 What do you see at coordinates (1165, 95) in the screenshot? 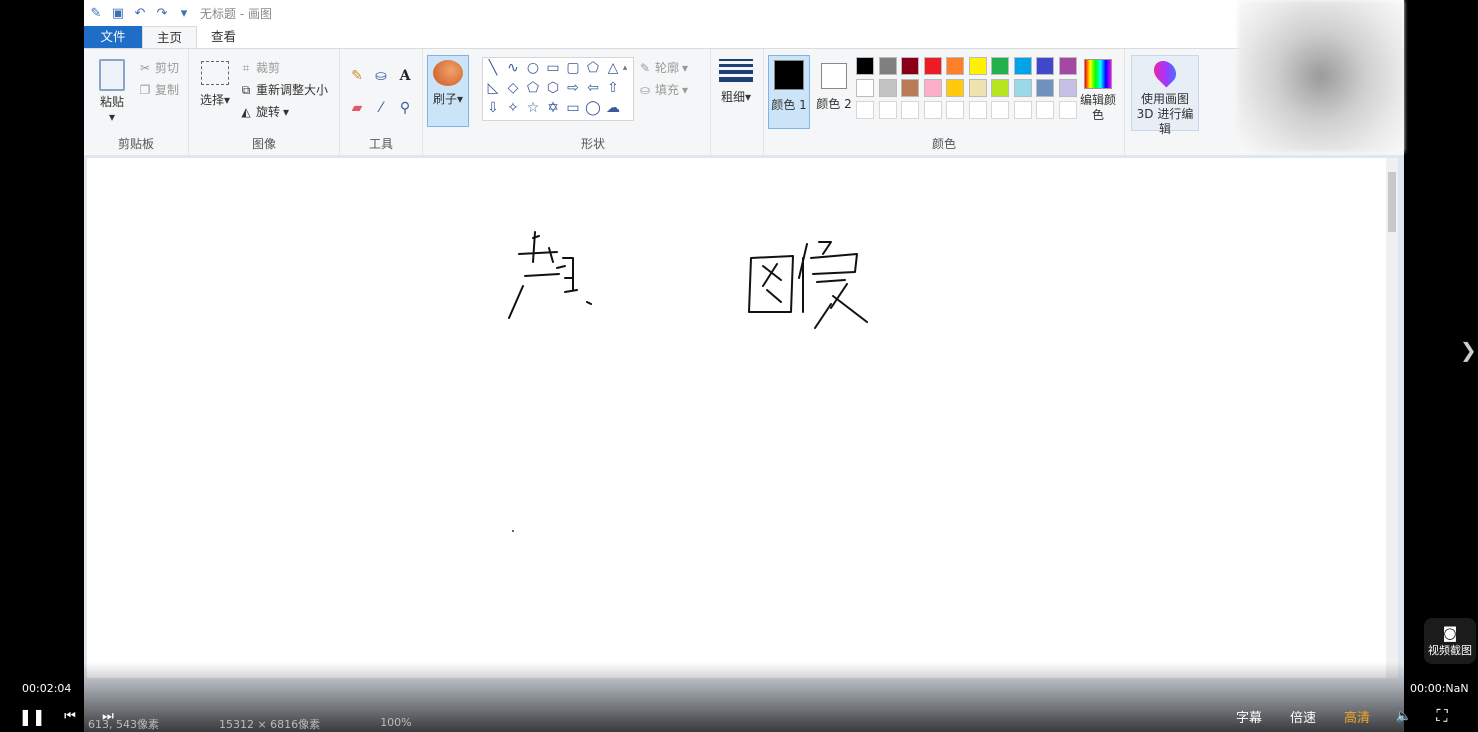
I see `paint3d-button: 使用画图 3D 进行编辑` at bounding box center [1165, 95].